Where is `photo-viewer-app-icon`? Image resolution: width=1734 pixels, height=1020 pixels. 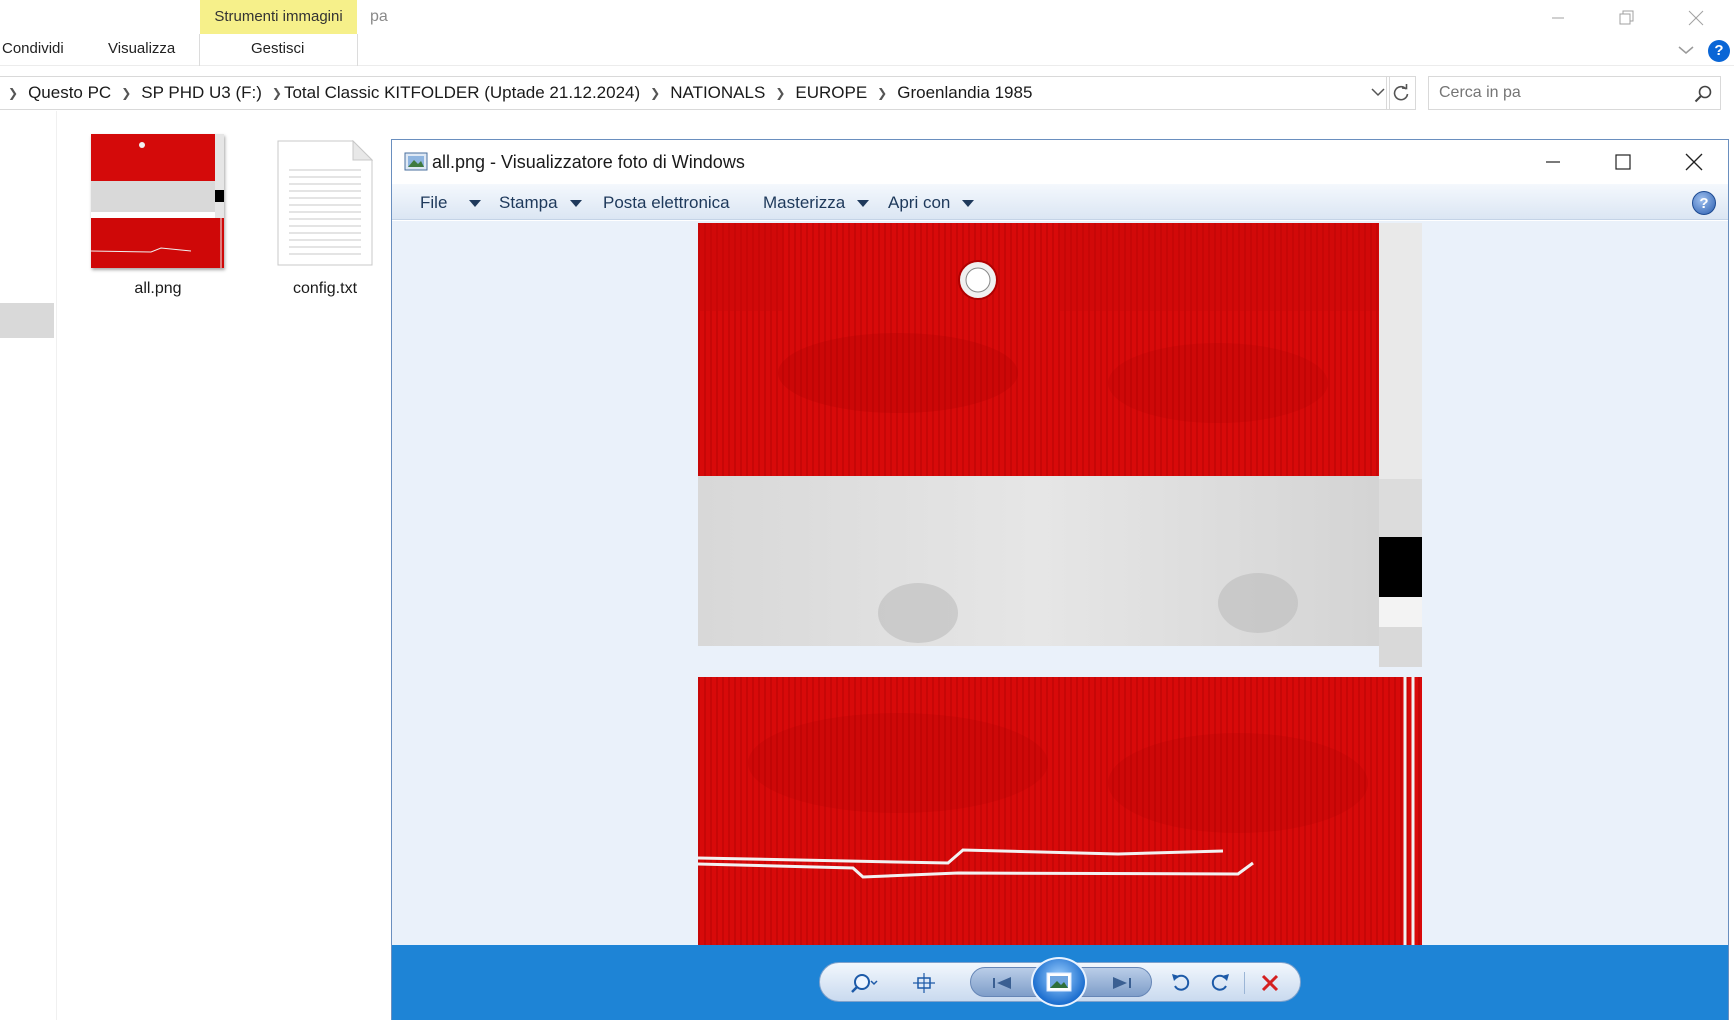
photo-viewer-app-icon is located at coordinates (416, 163).